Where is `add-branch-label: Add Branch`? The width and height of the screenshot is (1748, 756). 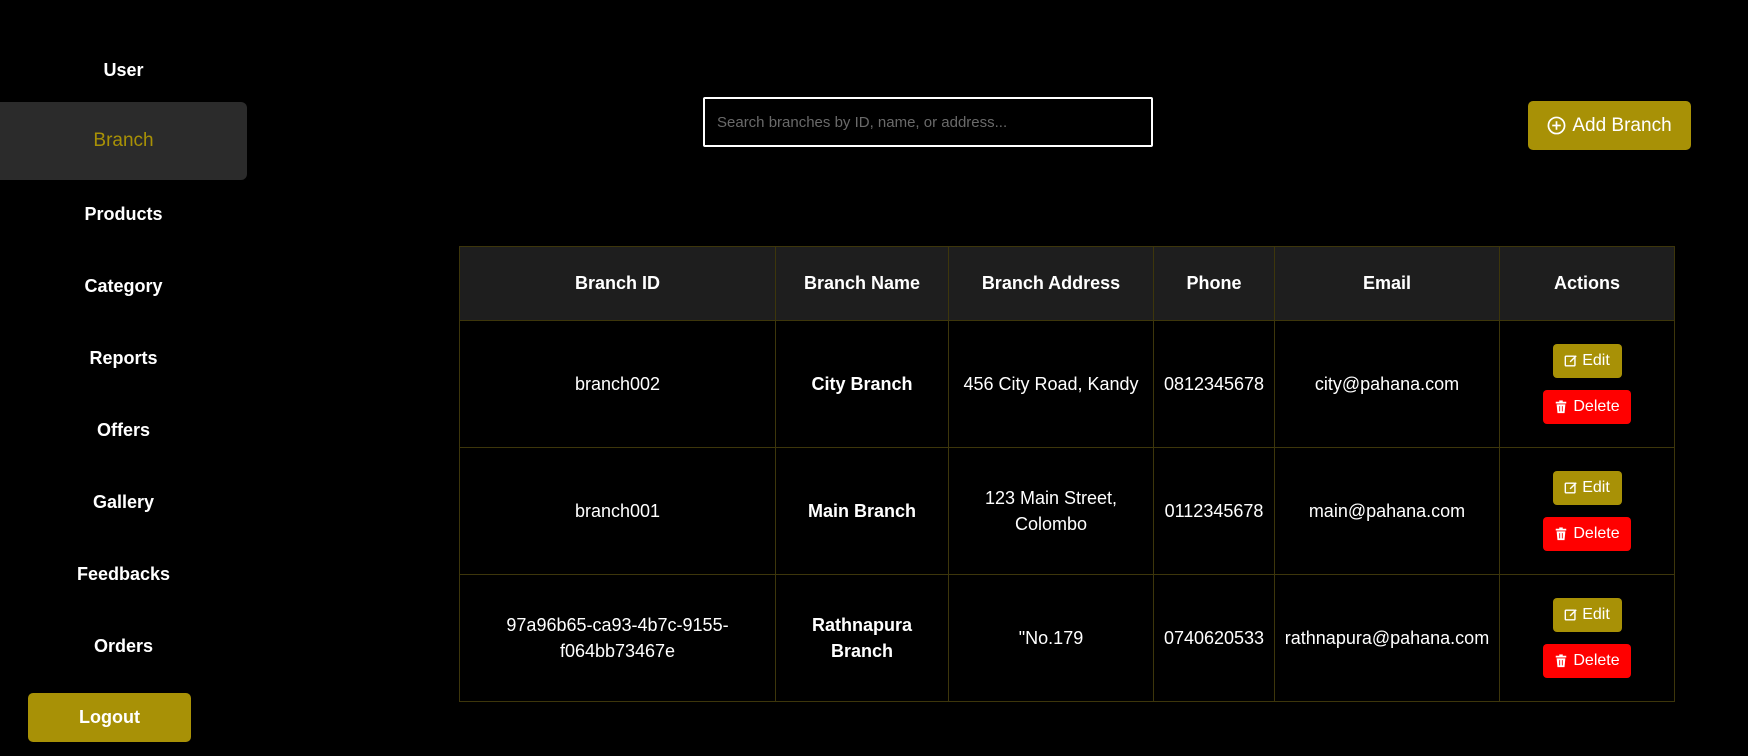
add-branch-label: Add Branch is located at coordinates (1622, 125).